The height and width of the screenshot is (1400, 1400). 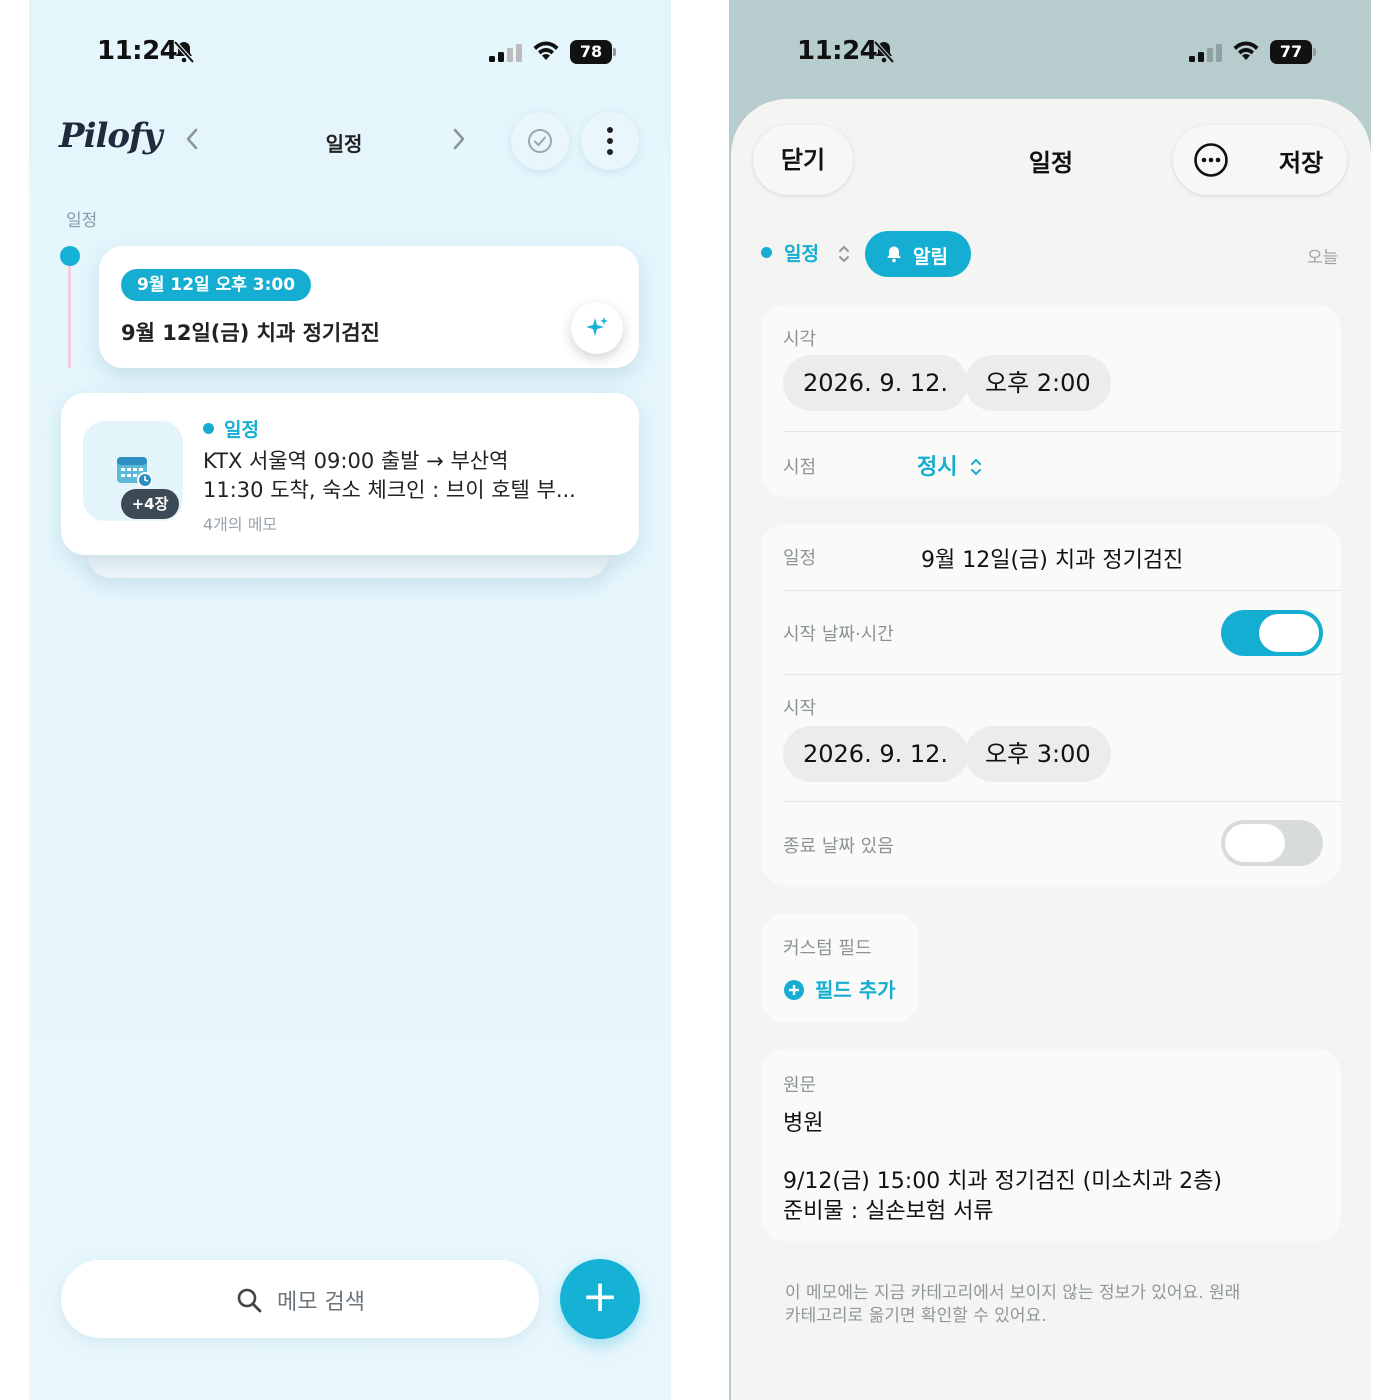 I want to click on time-group: 시각 2026. 9. 12. 오후 2:00 시점 정시, so click(x=1051, y=401).